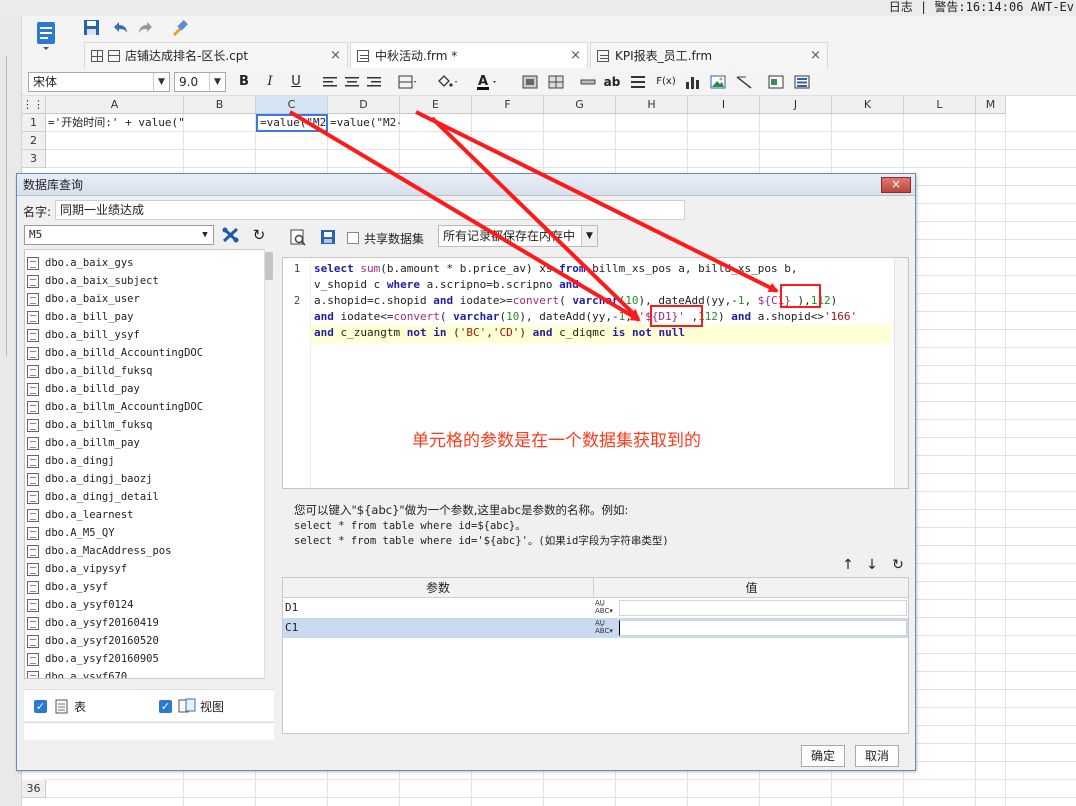 The width and height of the screenshot is (1076, 806). What do you see at coordinates (940, 105) in the screenshot?
I see `column-header-l: L` at bounding box center [940, 105].